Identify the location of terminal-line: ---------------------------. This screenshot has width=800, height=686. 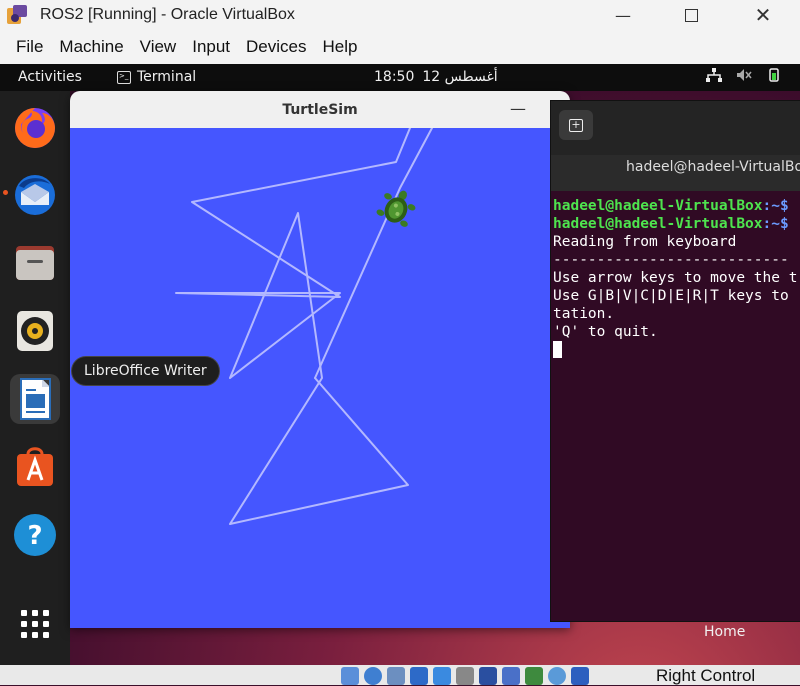
(671, 260).